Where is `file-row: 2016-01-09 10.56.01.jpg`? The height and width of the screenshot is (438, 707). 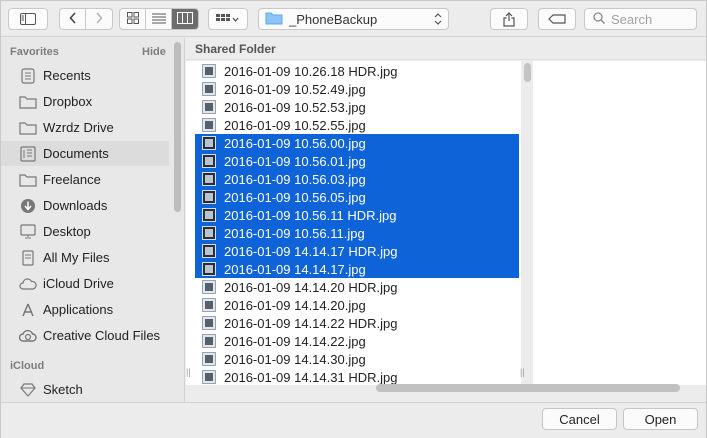
file-row: 2016-01-09 10.56.01.jpg is located at coordinates (357, 161).